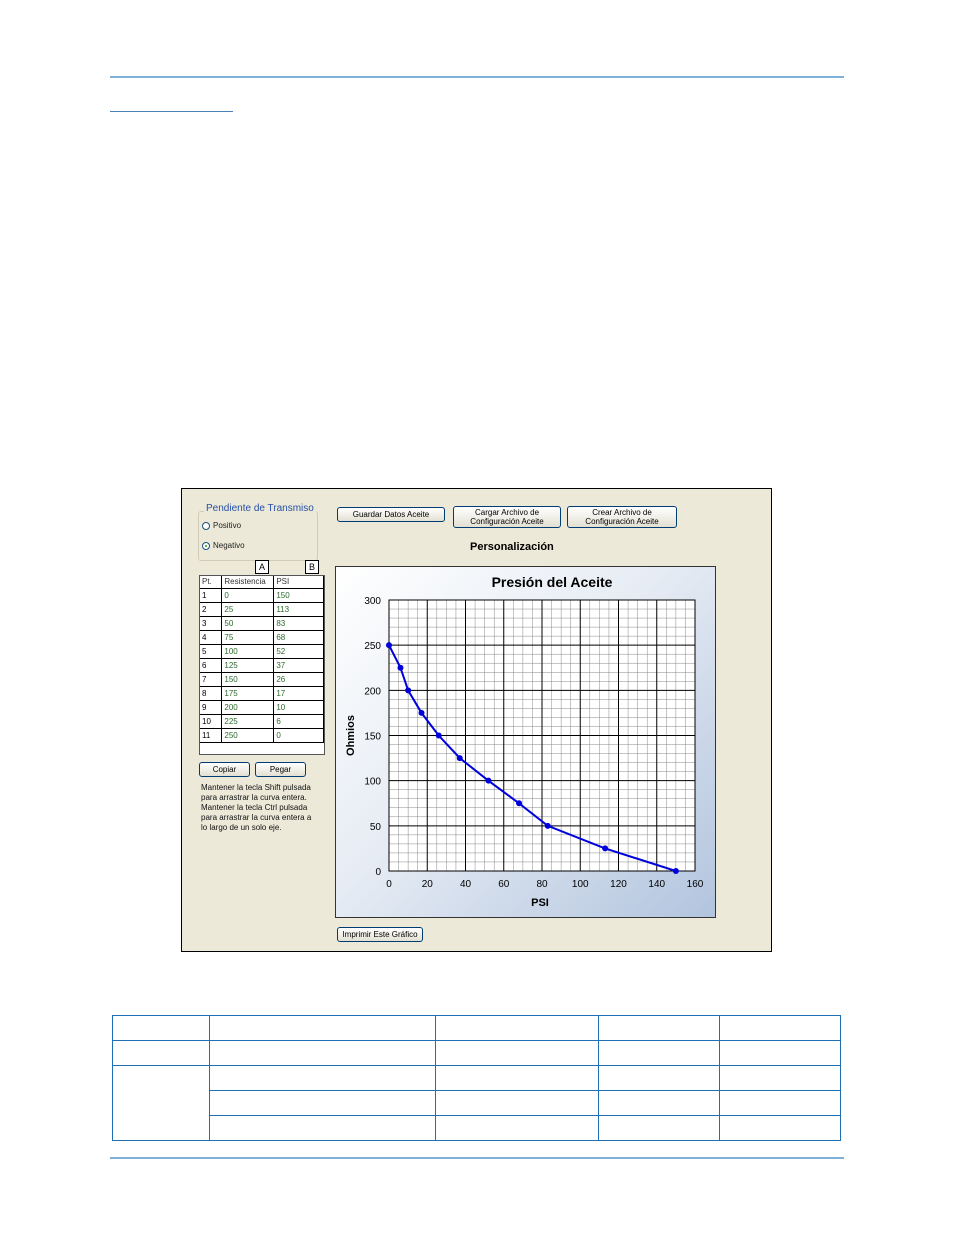 The image size is (954, 1235). What do you see at coordinates (211, 693) in the screenshot?
I see `cell-pt: 8` at bounding box center [211, 693].